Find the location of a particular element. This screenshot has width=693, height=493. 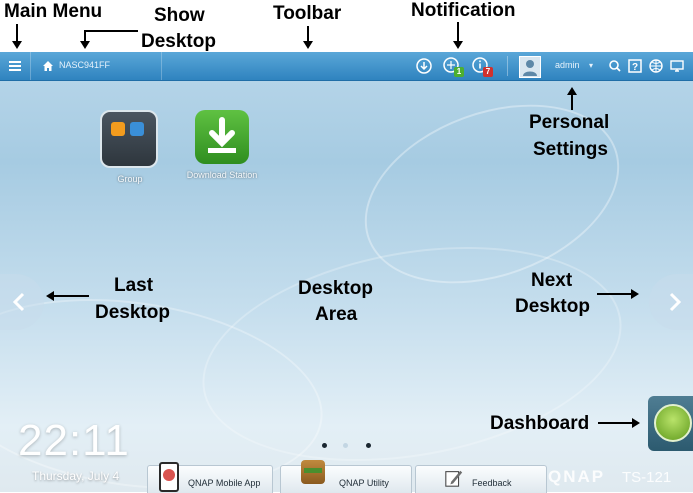

host-name: NASC941FF is located at coordinates (85, 65).